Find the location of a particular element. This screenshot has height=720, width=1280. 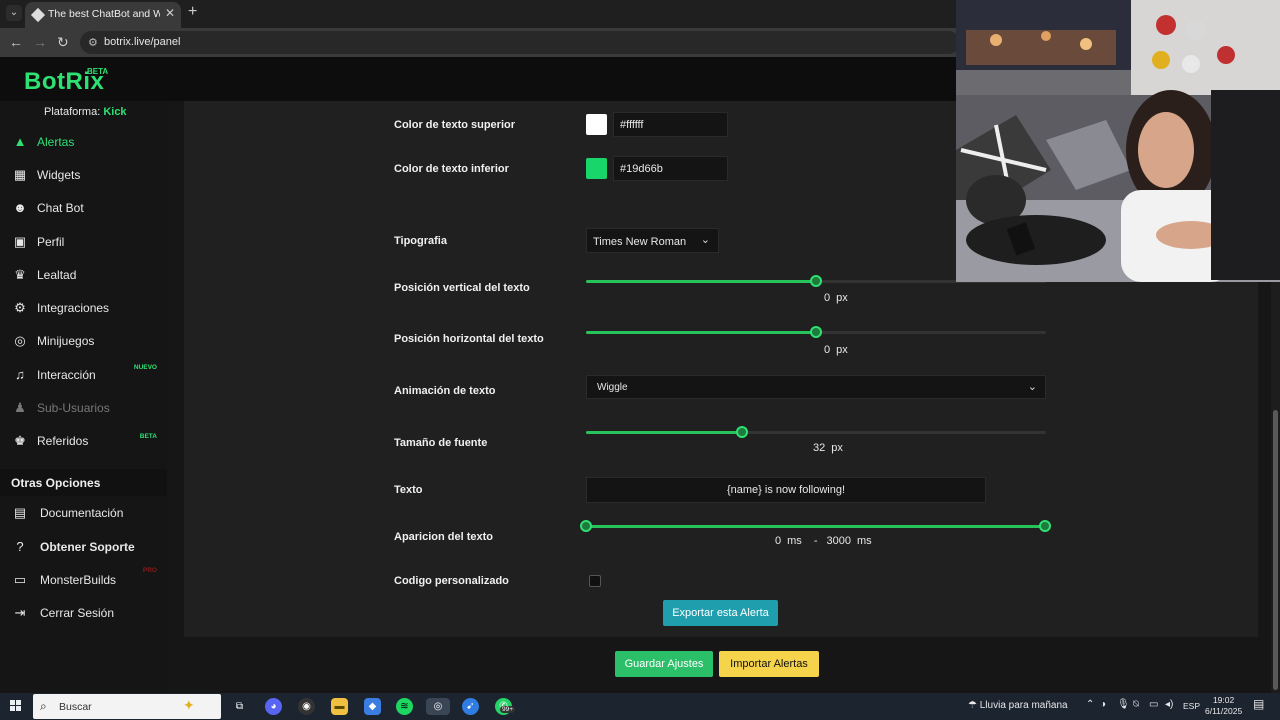

forward-icon: → is located at coordinates (40, 42).